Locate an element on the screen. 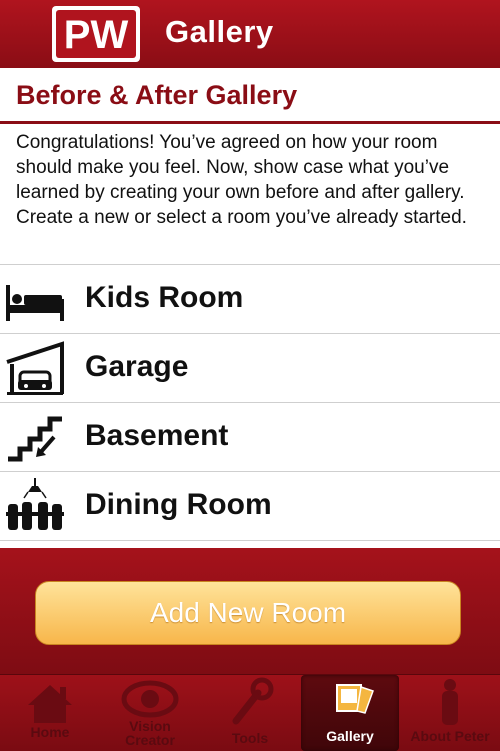 Image resolution: width=500 pixels, height=751 pixels. header-title: Gallery is located at coordinates (219, 31).